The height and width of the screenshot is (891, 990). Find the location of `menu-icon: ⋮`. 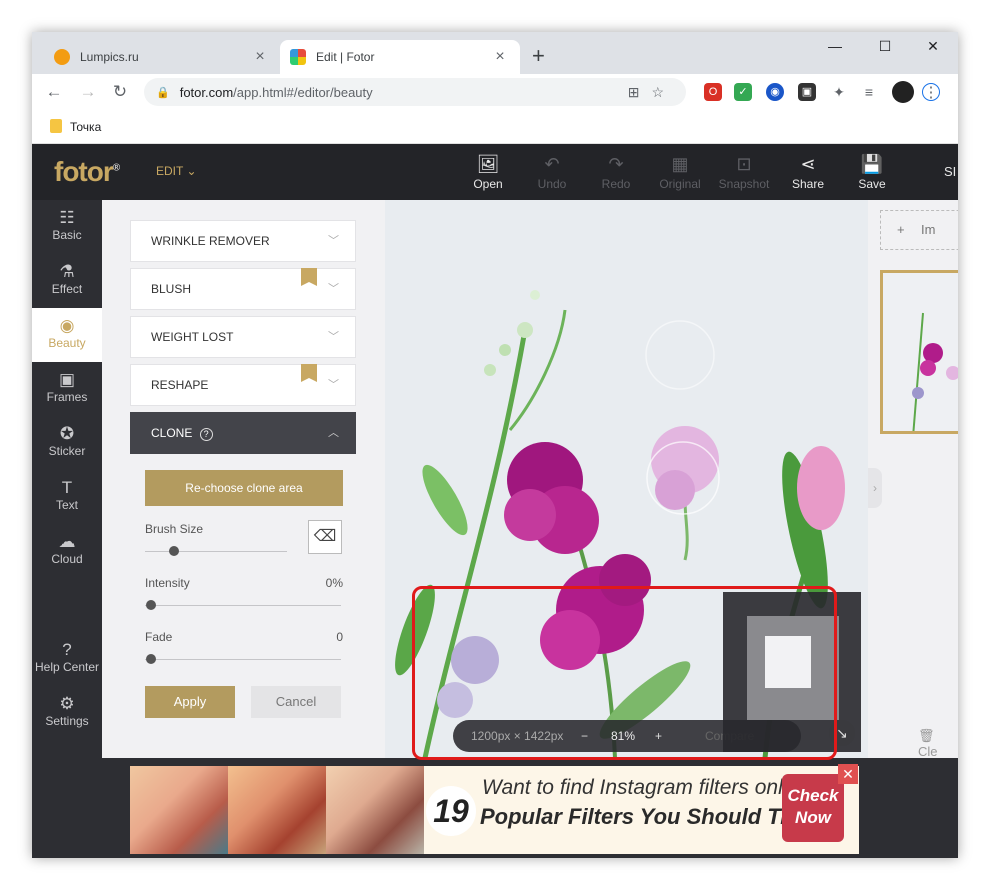

menu-icon: ⋮ is located at coordinates (931, 92).